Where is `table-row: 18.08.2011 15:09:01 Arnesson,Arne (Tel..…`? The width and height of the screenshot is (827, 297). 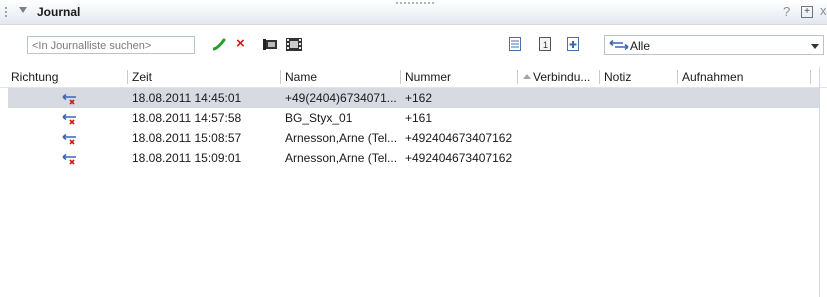 table-row: 18.08.2011 15:09:01 Arnesson,Arne (Tel..… is located at coordinates (414, 158).